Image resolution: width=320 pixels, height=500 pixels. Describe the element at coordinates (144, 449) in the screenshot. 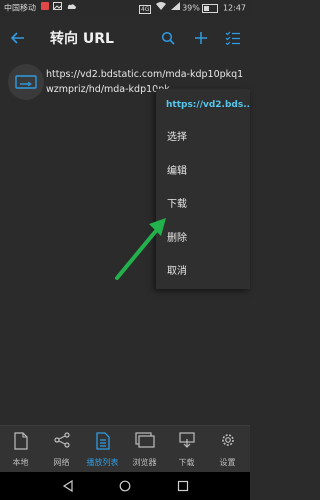

I see `nav-browser: 浏览器` at that location.